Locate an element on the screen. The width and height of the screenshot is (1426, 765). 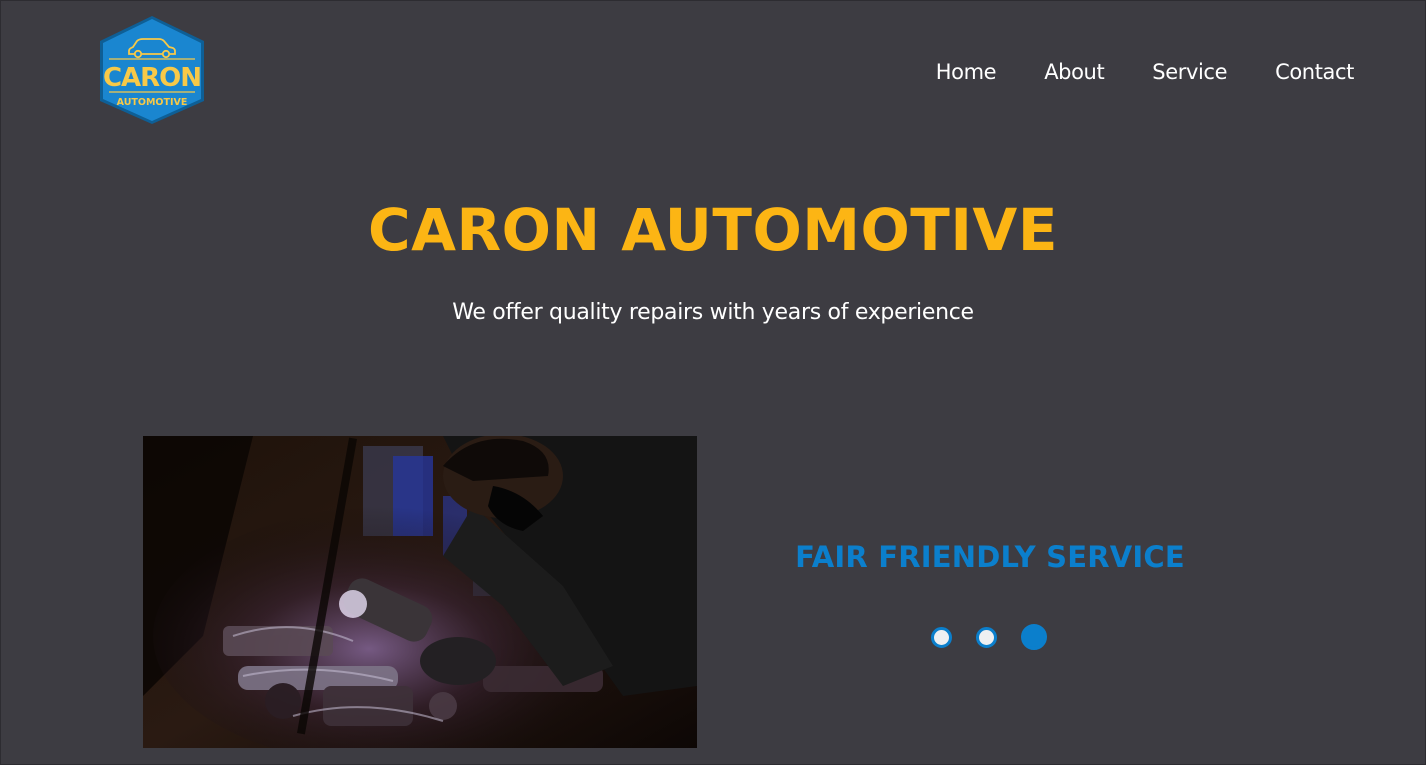
nav-about-link: About is located at coordinates (1074, 72).